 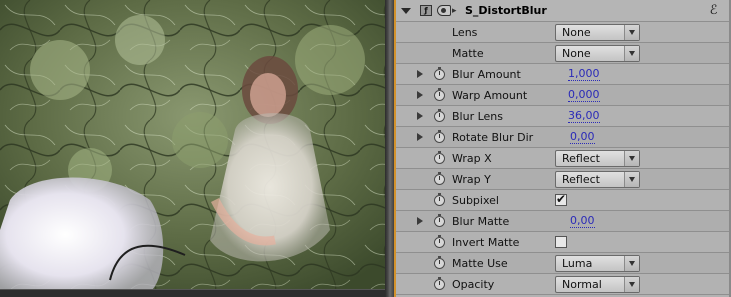 I want to click on param-row-rotate-blur-dir: Rotate Blur Dir 0,00, so click(x=563, y=137).